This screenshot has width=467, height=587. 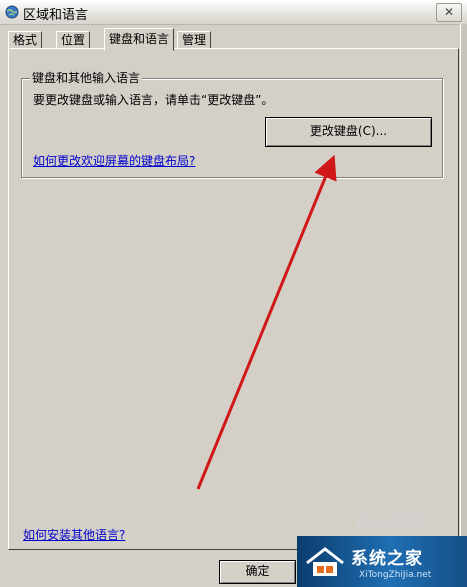 I want to click on house-icon, so click(x=325, y=561).